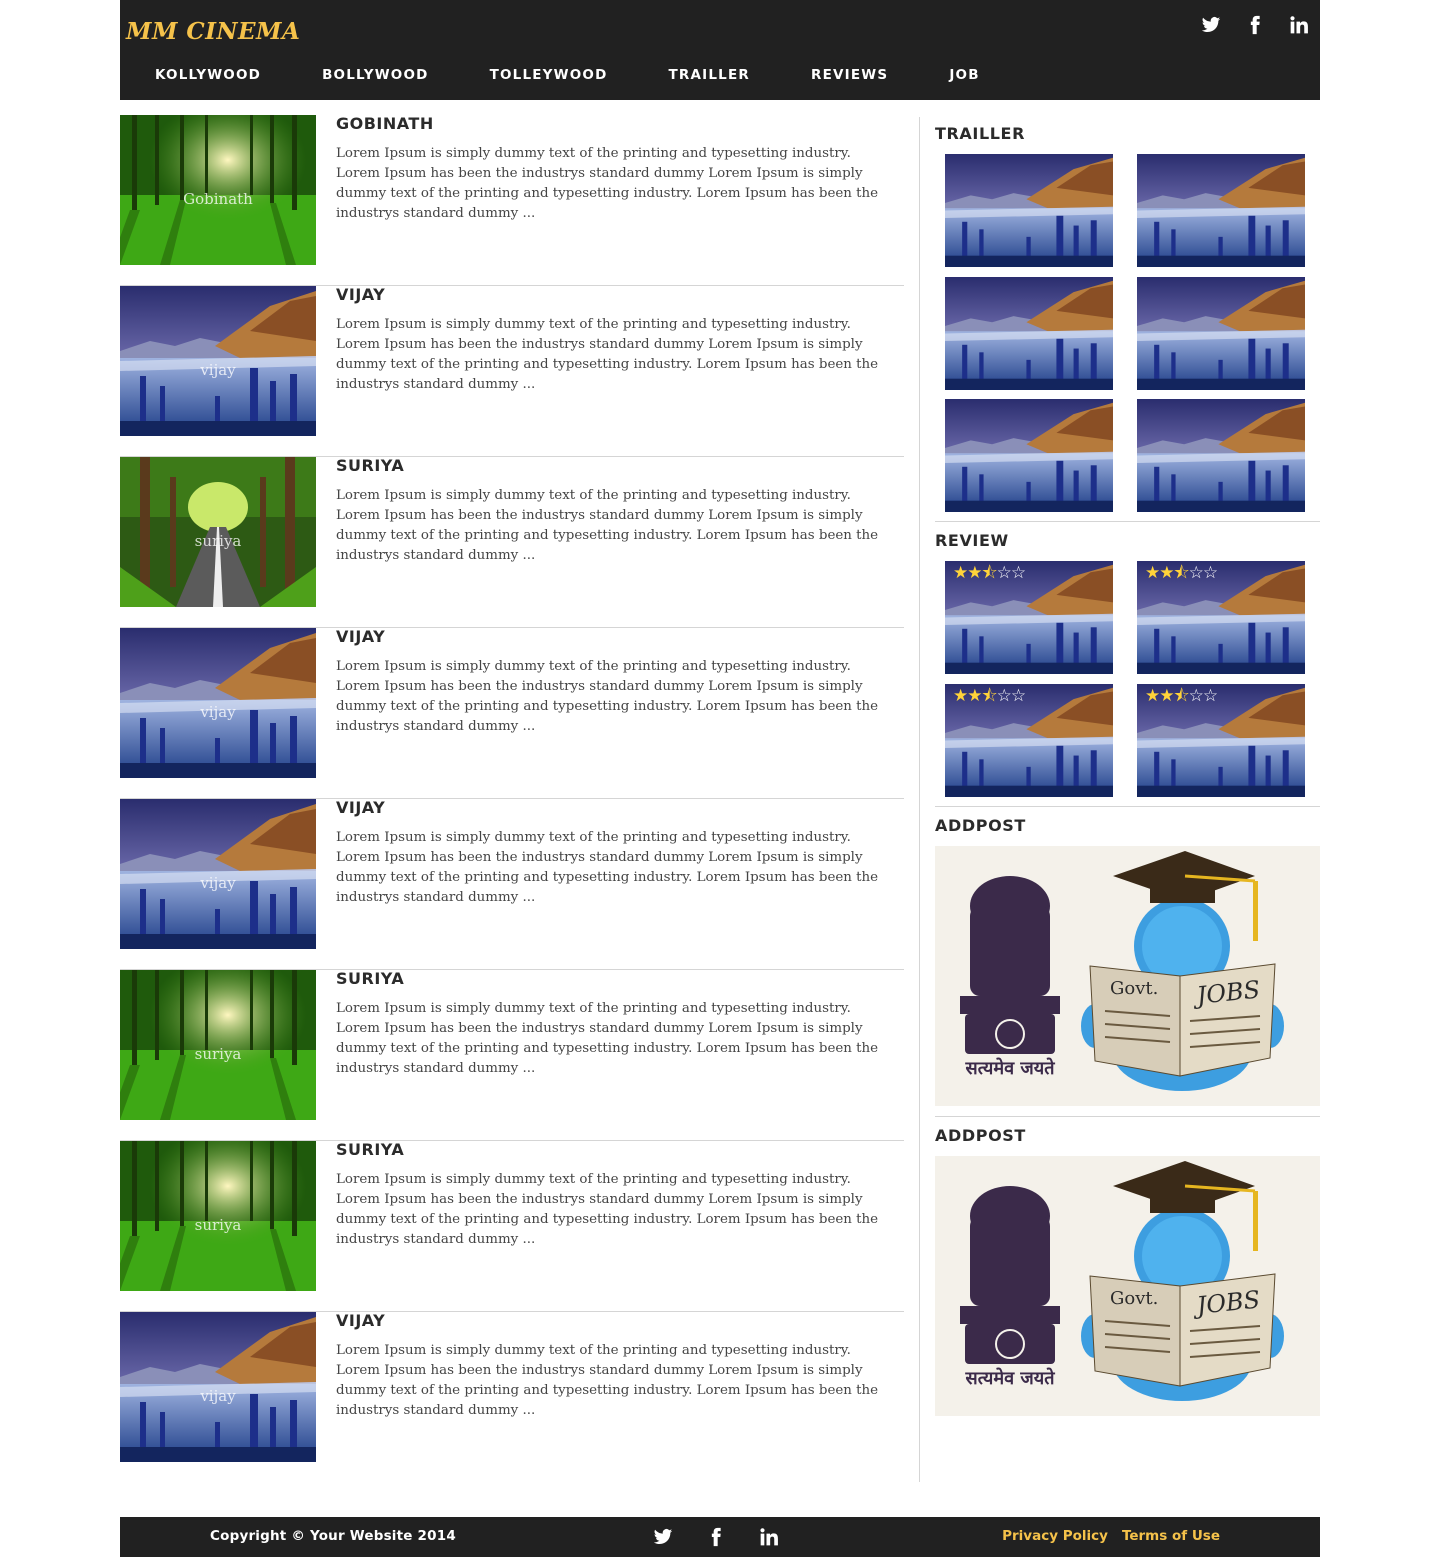  Describe the element at coordinates (208, 76) in the screenshot. I see `nav-item-kollywood: KOLLYWOOD` at that location.